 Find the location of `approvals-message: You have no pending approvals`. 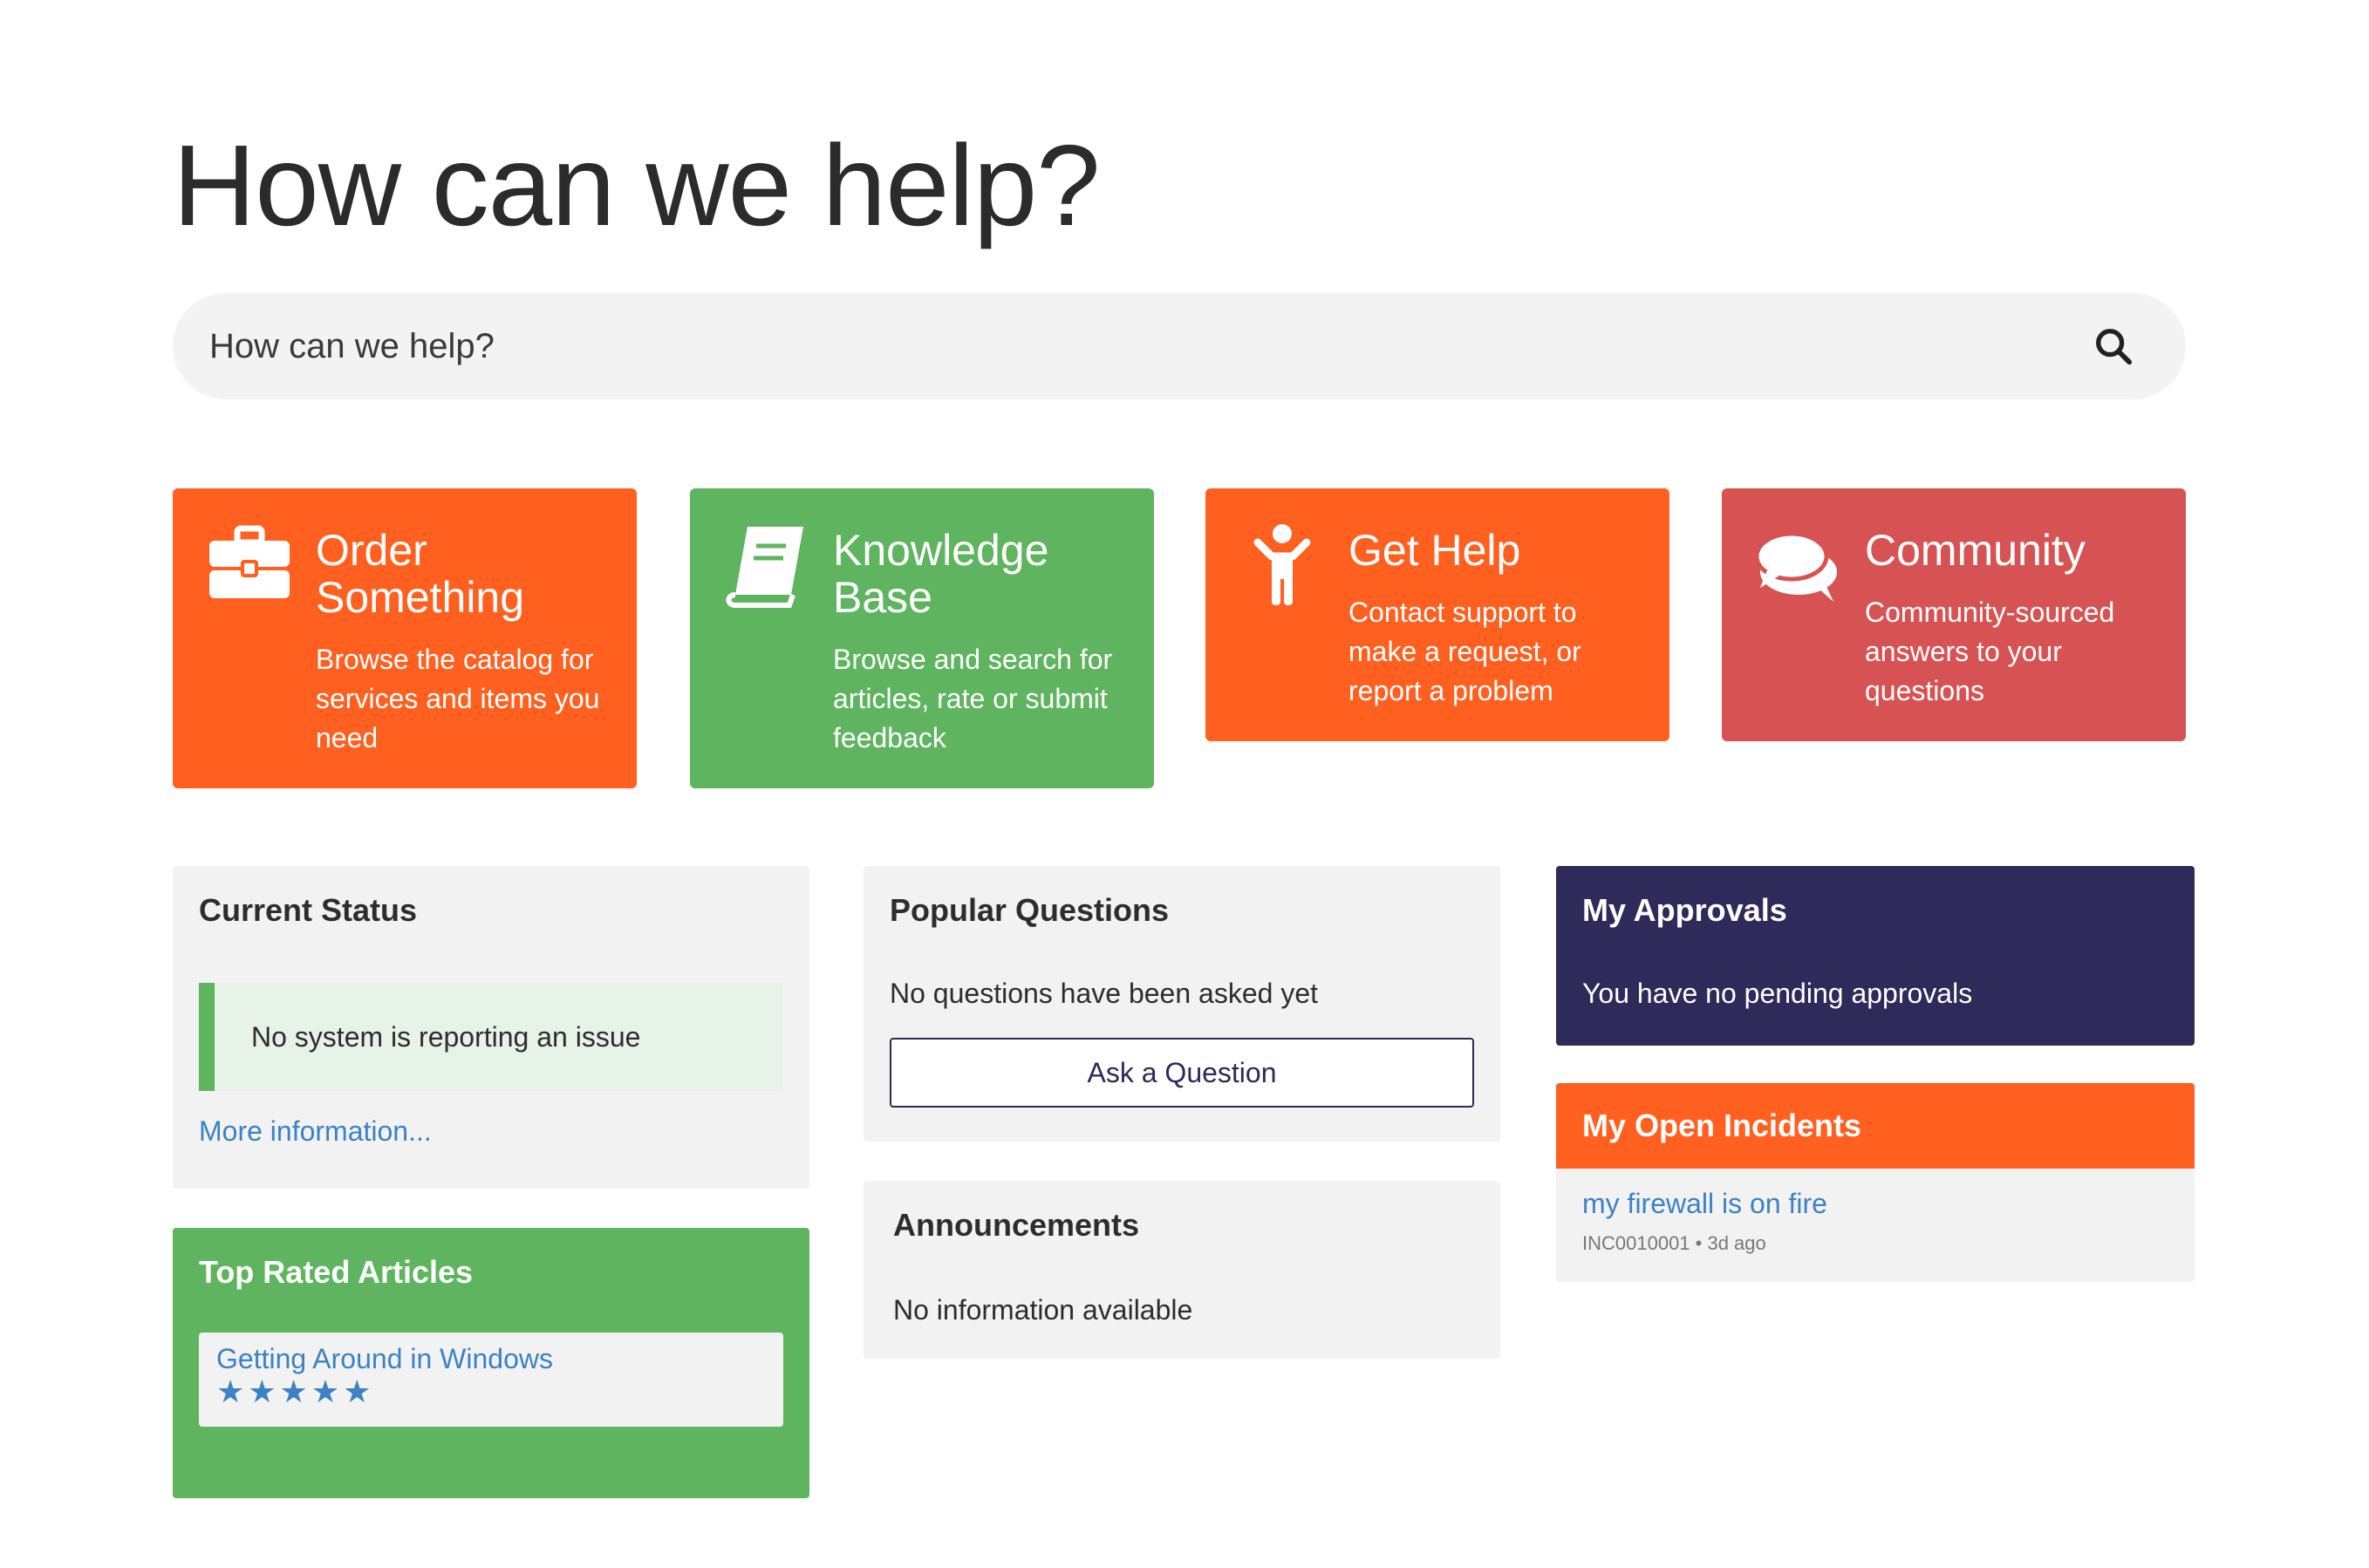

approvals-message: You have no pending approvals is located at coordinates (1777, 993).